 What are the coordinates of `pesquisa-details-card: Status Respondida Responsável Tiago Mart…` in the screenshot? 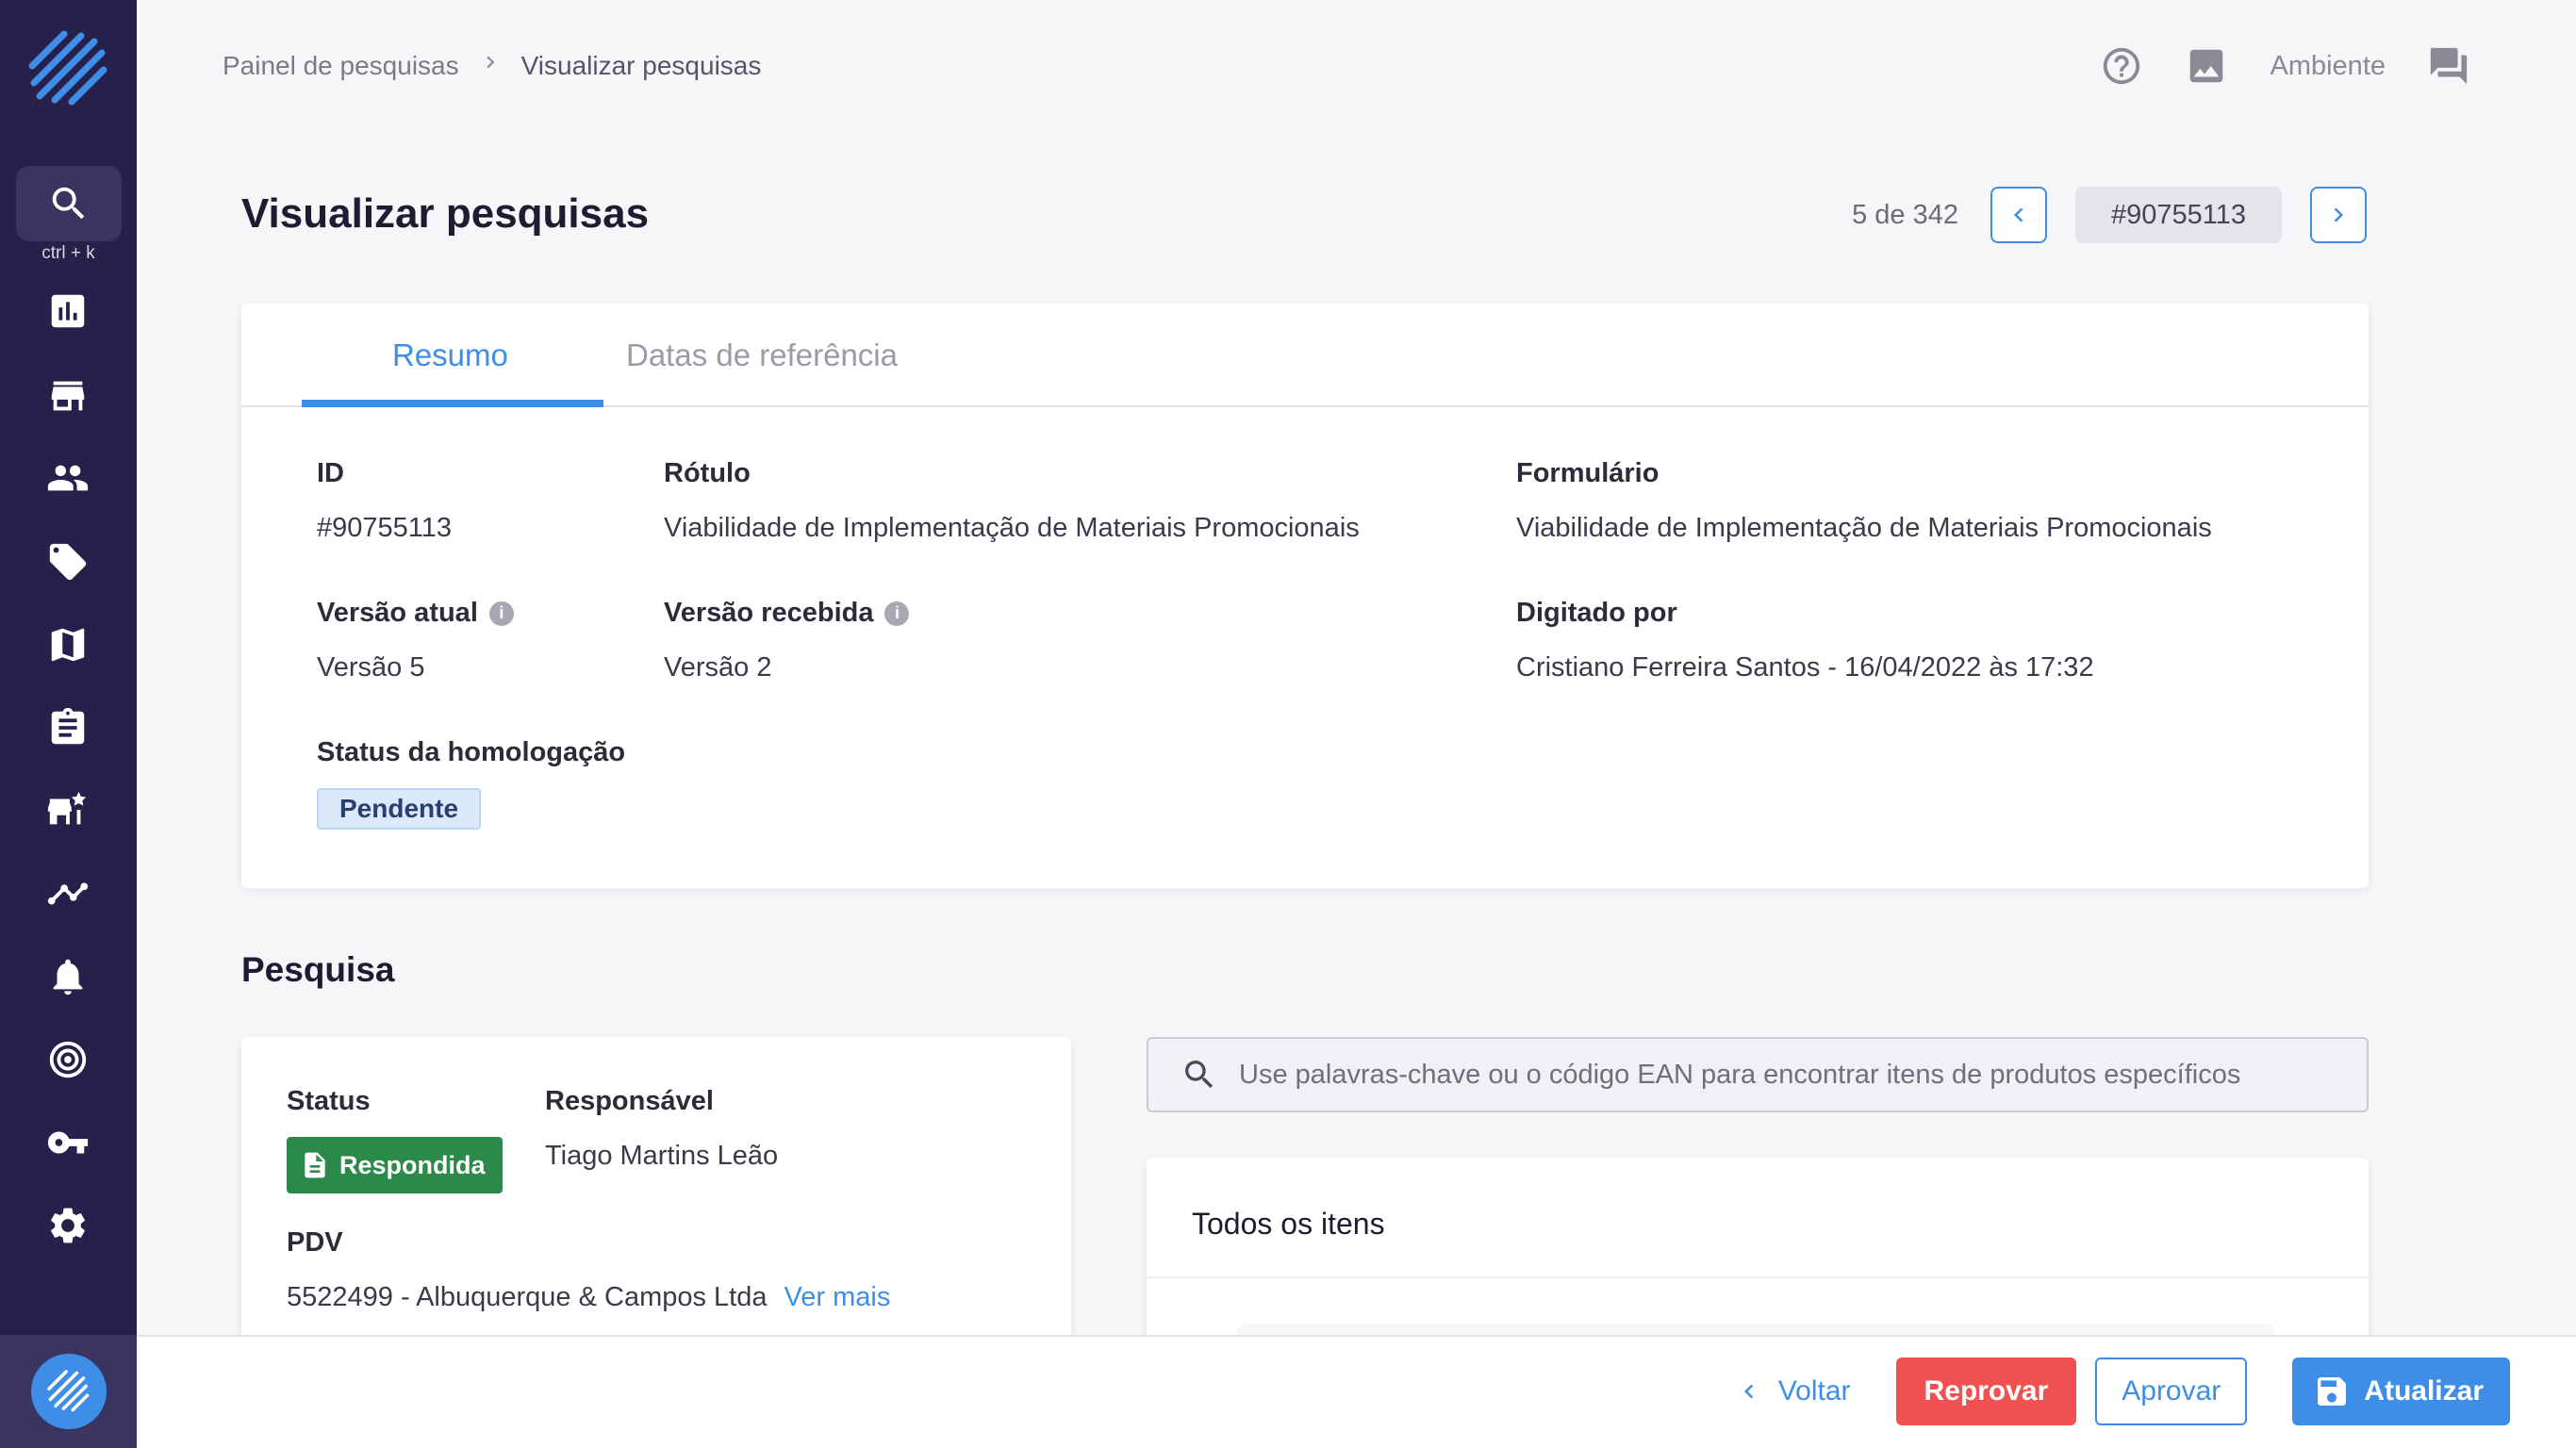 It's located at (656, 1192).